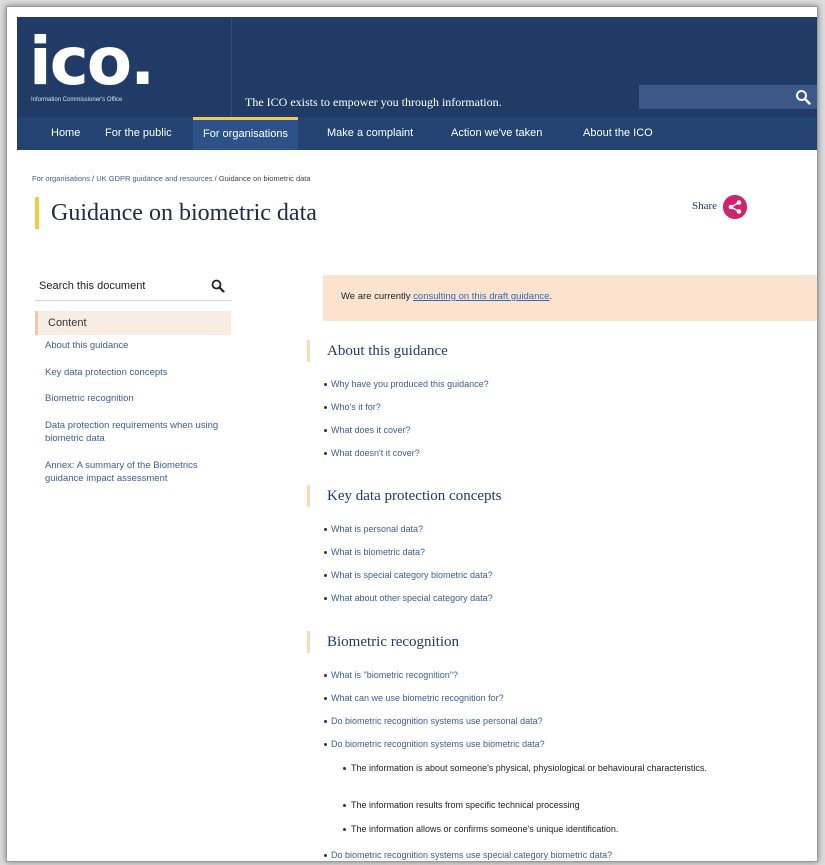 Image resolution: width=825 pixels, height=865 pixels. What do you see at coordinates (137, 345) in the screenshot?
I see `sidebar-link-about-this-guidance: About this guidance` at bounding box center [137, 345].